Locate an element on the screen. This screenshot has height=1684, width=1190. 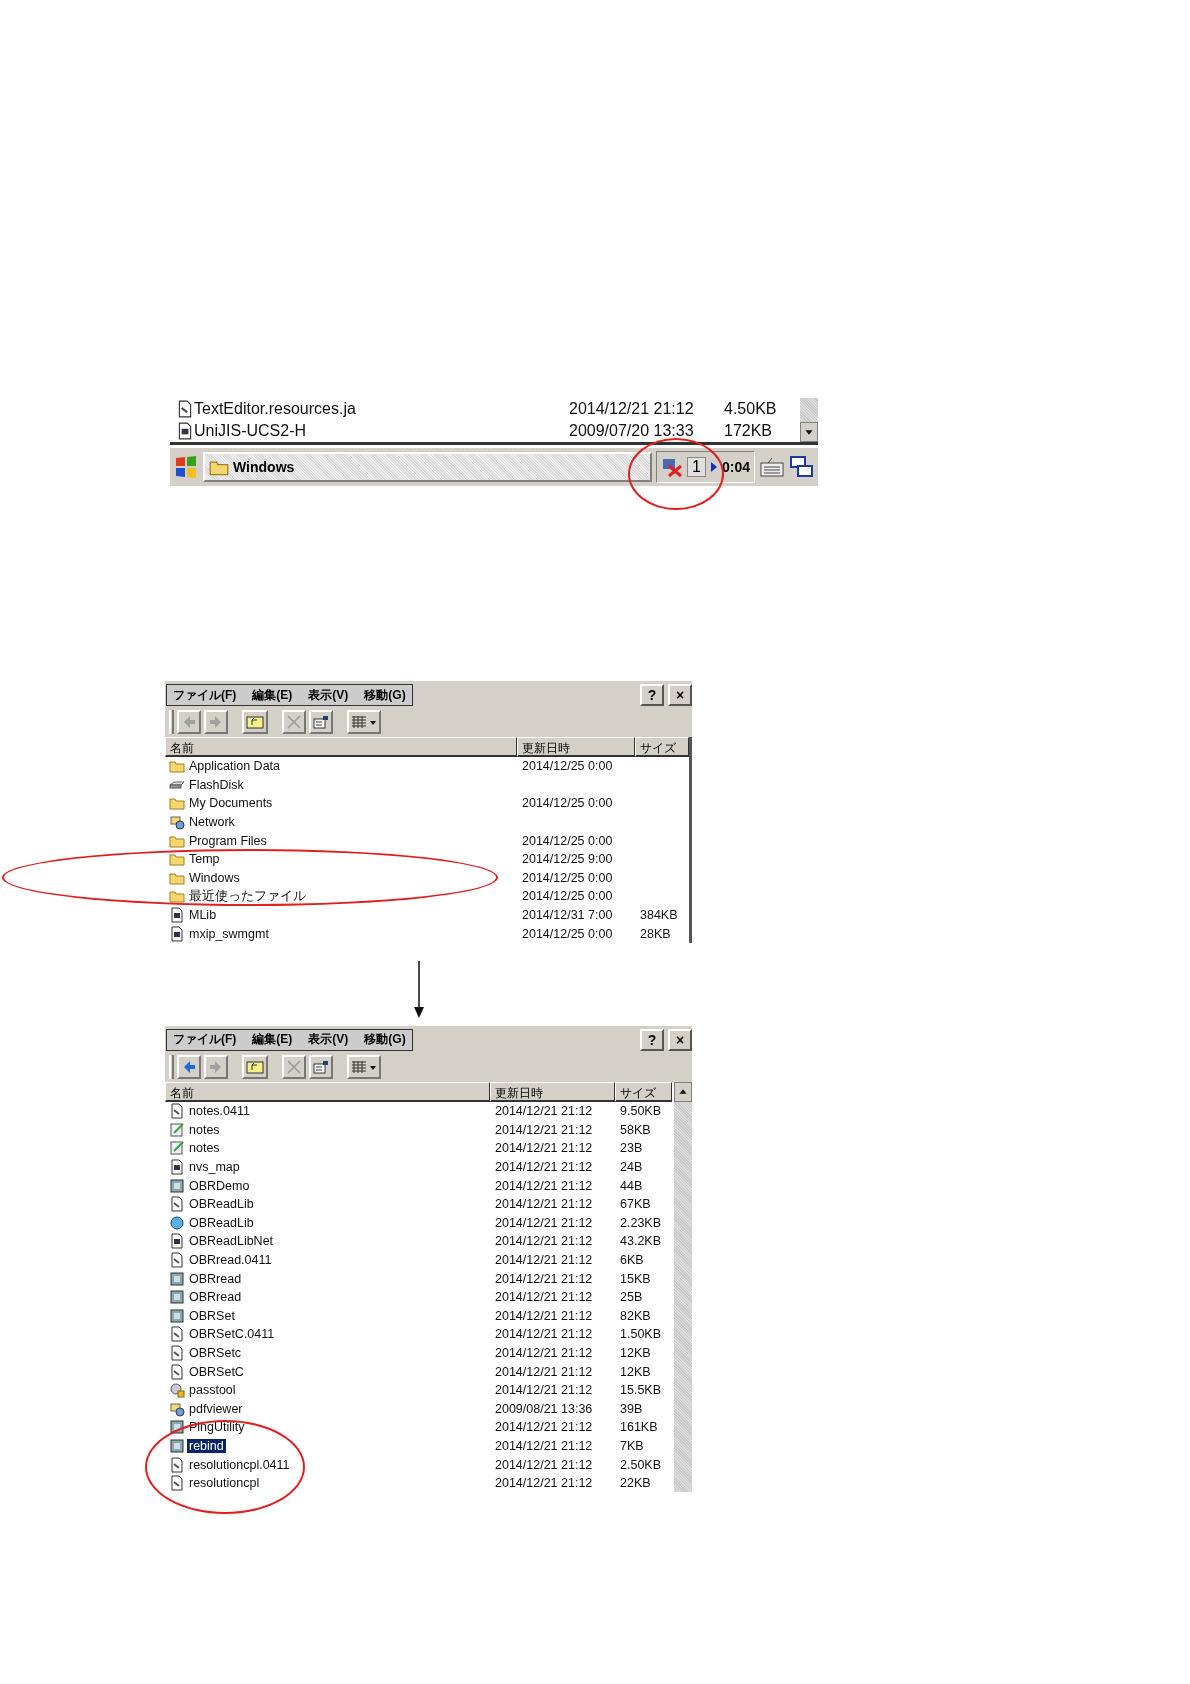
file-name: pdfviewer is located at coordinates (216, 1408).